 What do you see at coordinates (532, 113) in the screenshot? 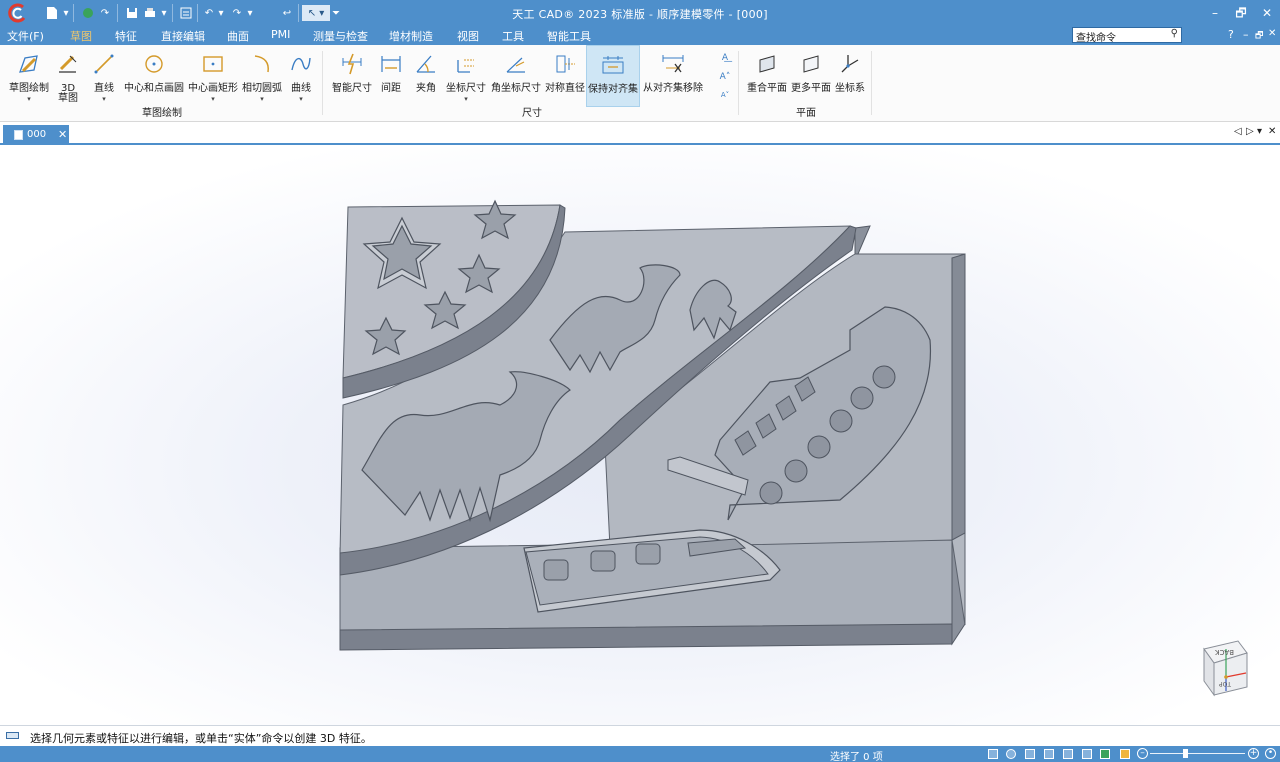
I see `group-label-dimension: 尺寸` at bounding box center [532, 113].